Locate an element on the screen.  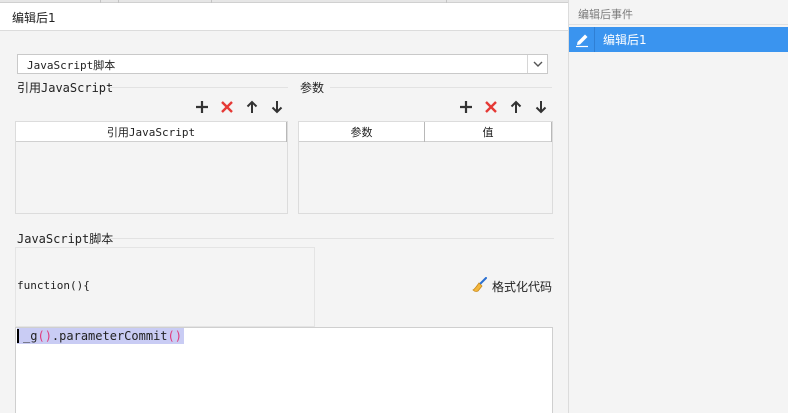
sidebar-divider is located at coordinates (678, 24).